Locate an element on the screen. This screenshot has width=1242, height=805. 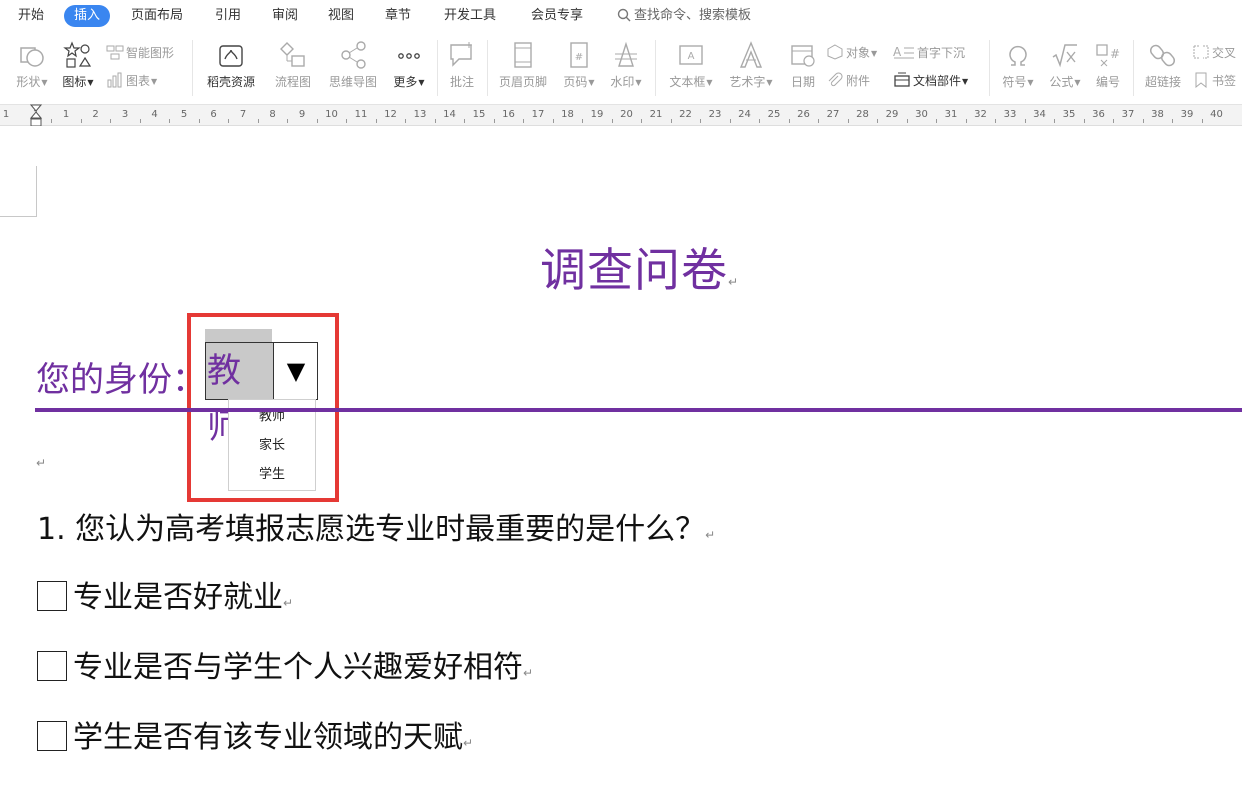
identity-label: 您的身份： is located at coordinates (121, 380).